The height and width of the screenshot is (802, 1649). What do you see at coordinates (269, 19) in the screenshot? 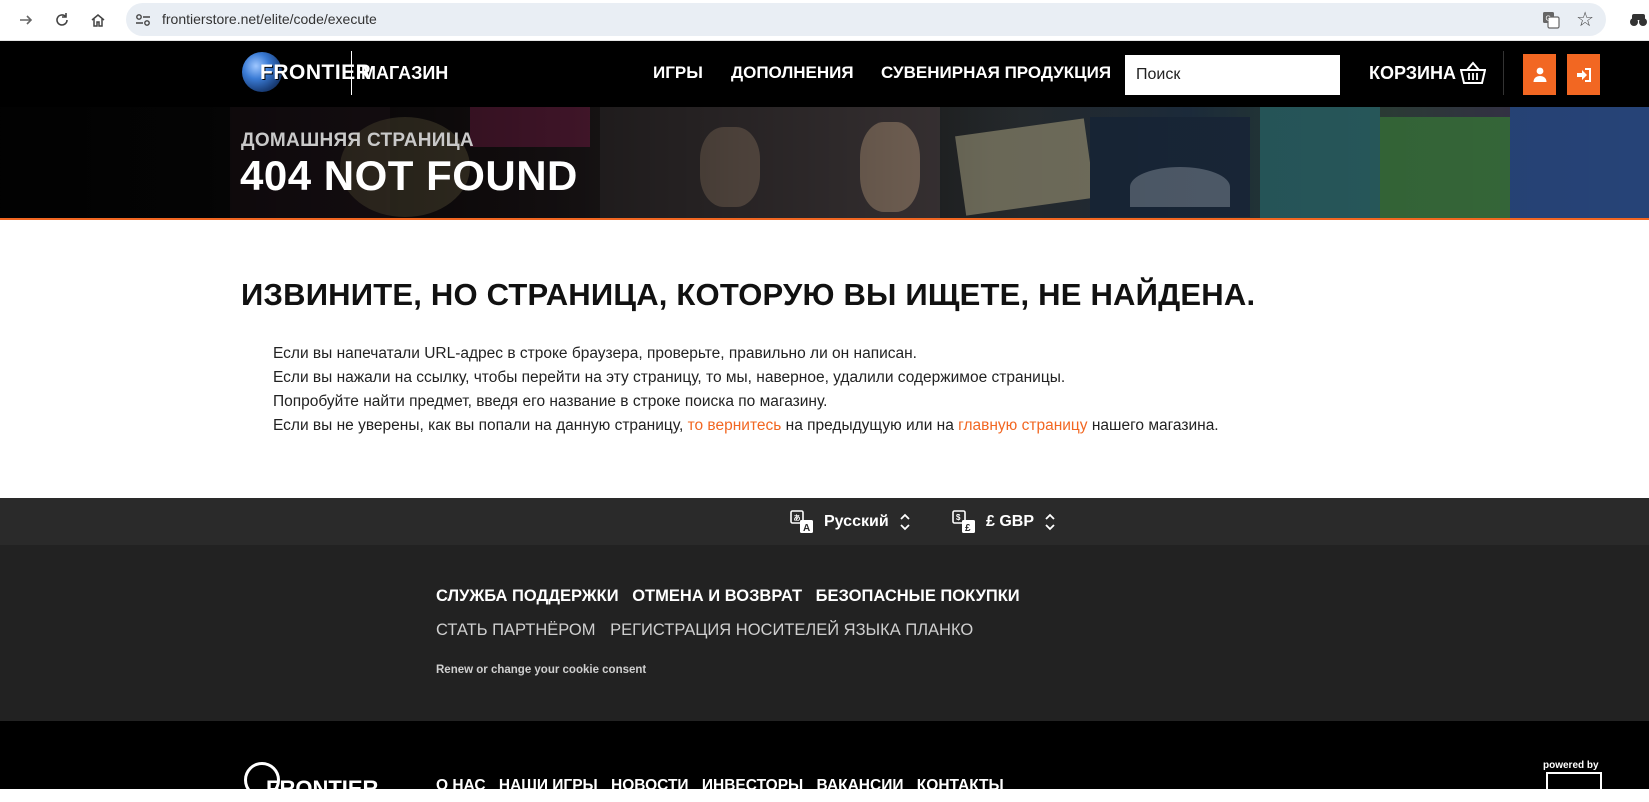
I see `url-text: frontierstore.net/elite/code/execute` at bounding box center [269, 19].